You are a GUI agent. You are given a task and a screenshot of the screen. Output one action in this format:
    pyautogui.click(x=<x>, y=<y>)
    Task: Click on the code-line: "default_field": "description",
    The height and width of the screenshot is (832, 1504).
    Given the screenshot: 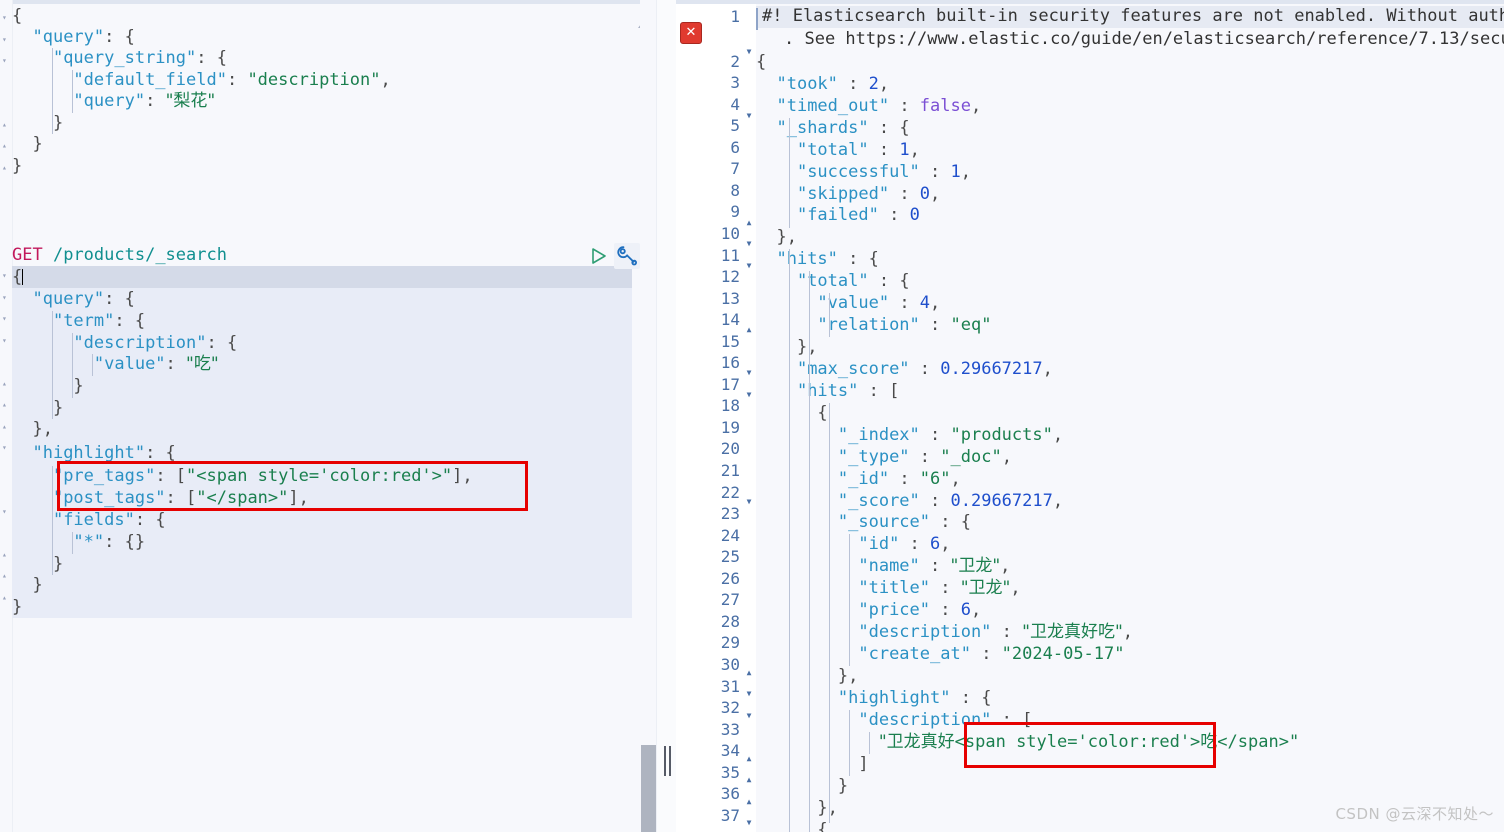 What is the action you would take?
    pyautogui.click(x=201, y=80)
    